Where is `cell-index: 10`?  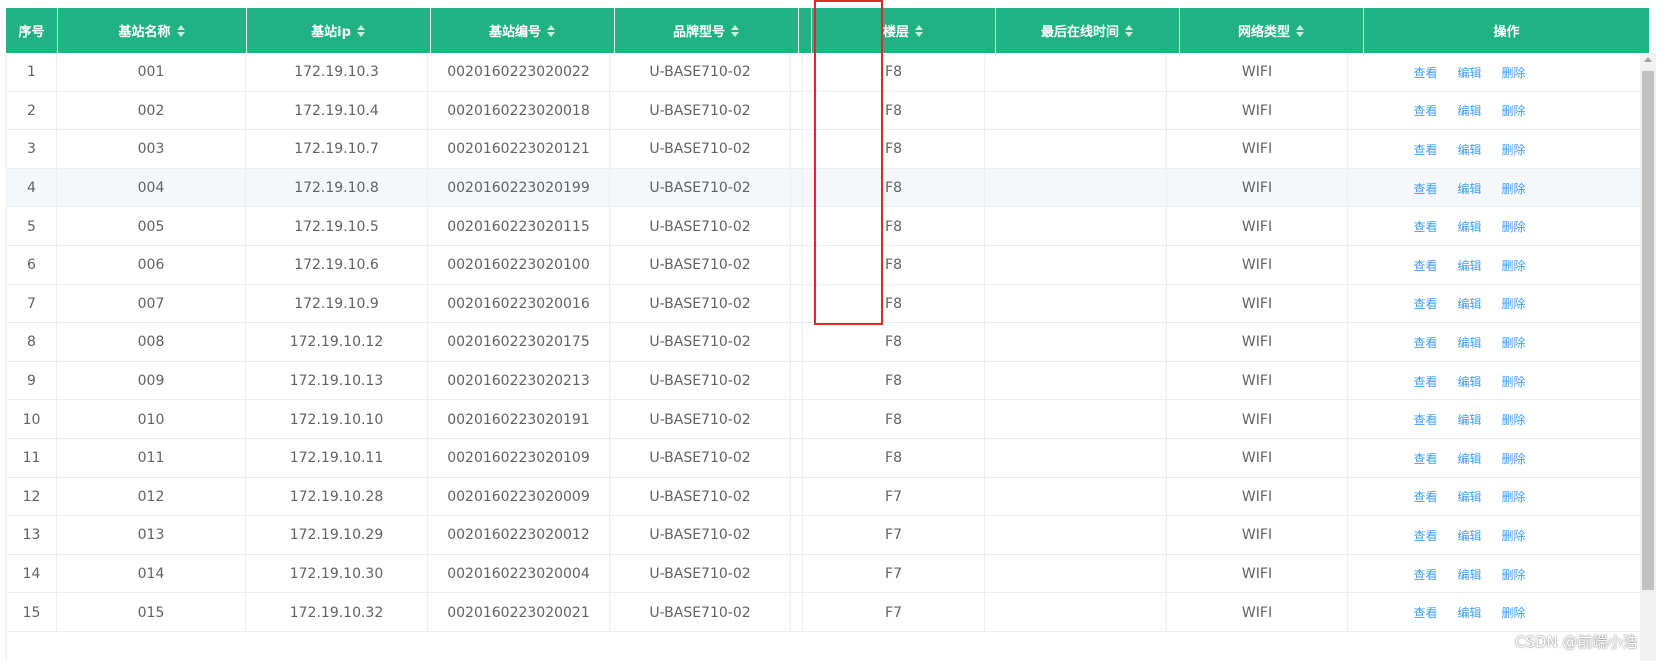 cell-index: 10 is located at coordinates (32, 419).